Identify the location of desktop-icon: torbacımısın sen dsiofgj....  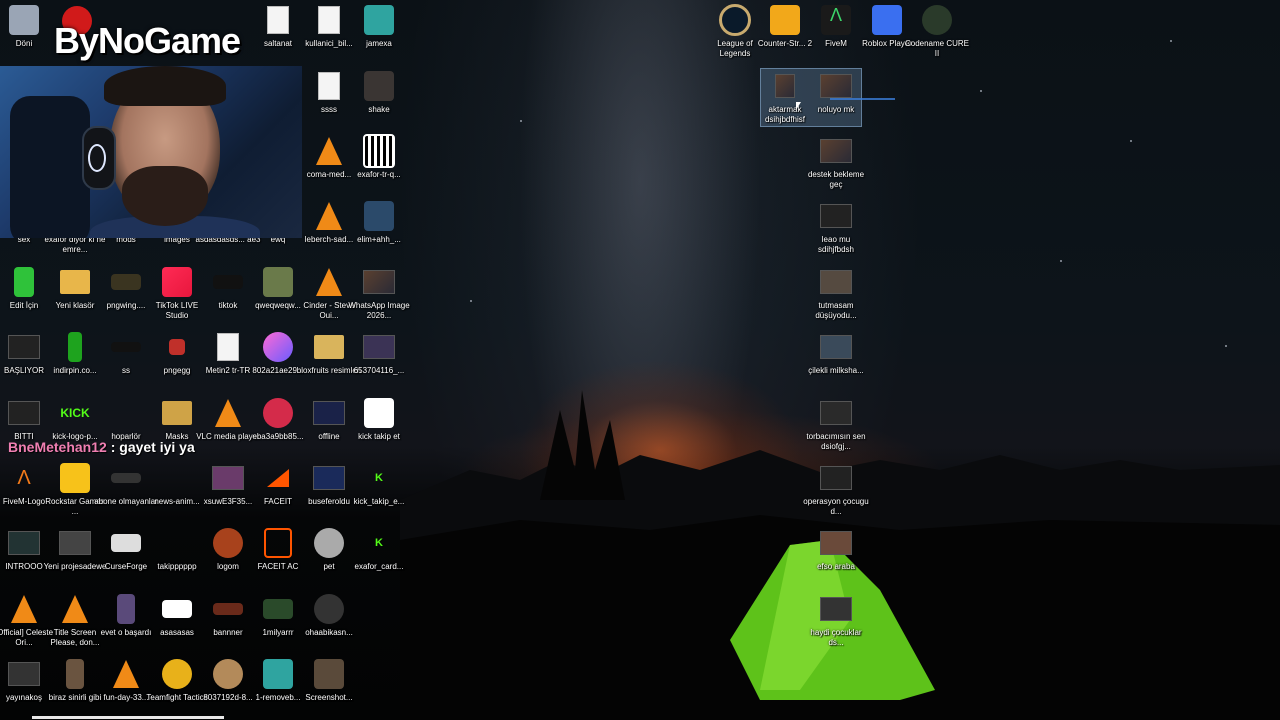
(836, 424).